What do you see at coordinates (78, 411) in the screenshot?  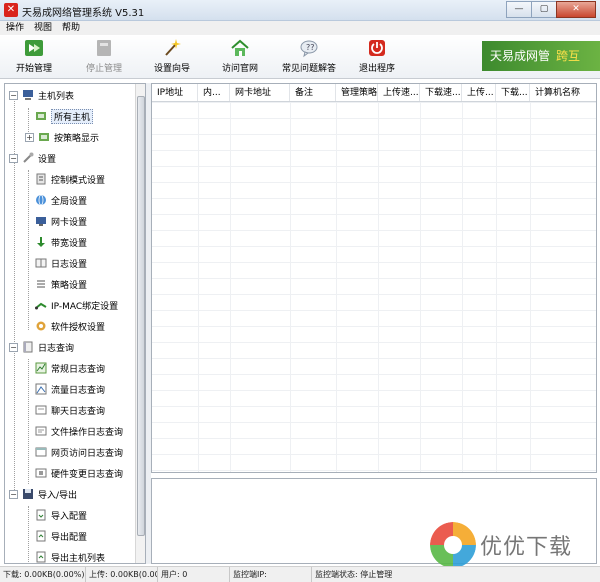 I see `tree-item-label: 聊天日志查询` at bounding box center [78, 411].